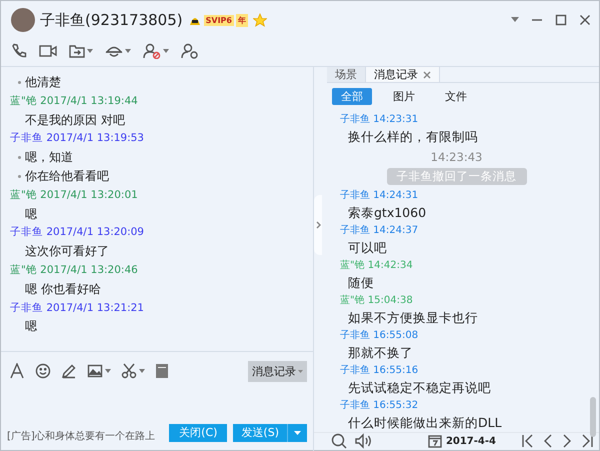 The image size is (600, 451). I want to click on filter-tab: 文件, so click(456, 96).